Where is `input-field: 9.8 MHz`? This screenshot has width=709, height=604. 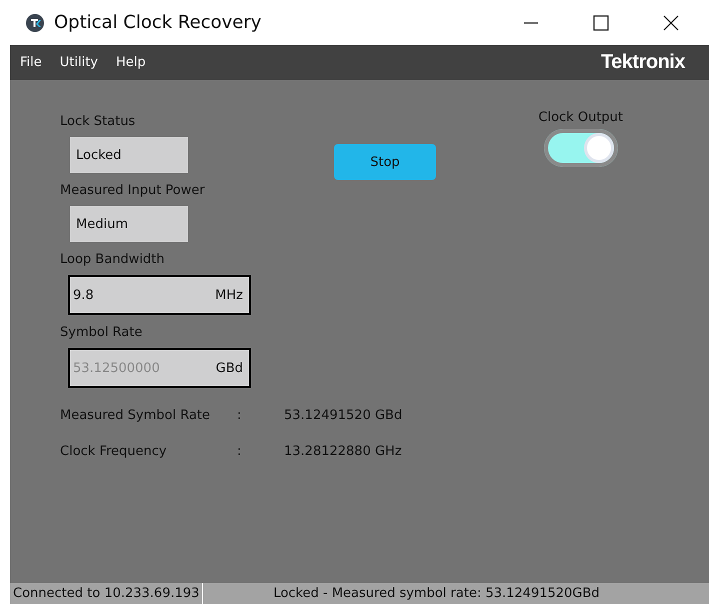 input-field: 9.8 MHz is located at coordinates (159, 295).